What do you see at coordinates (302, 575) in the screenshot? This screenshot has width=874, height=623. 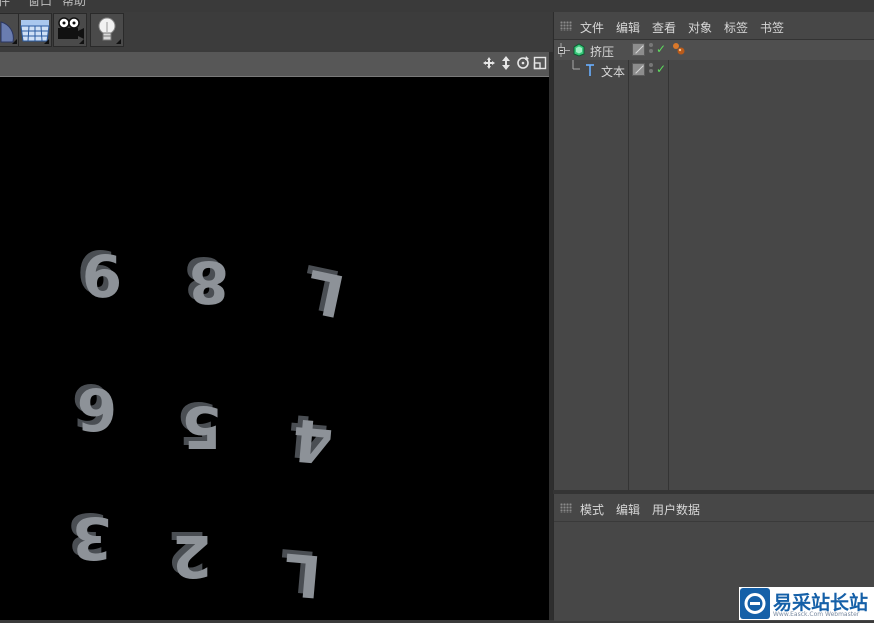 I see `svg-text: L` at bounding box center [302, 575].